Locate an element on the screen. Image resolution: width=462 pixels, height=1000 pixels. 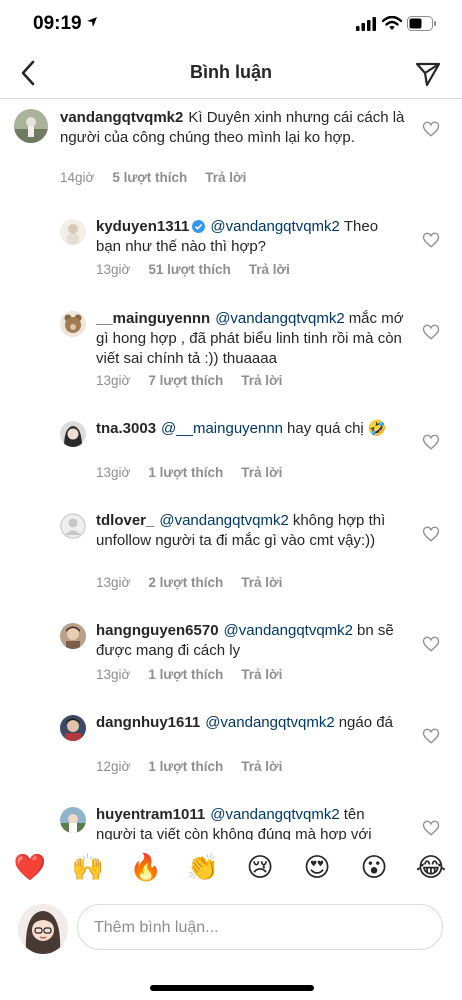
comment-time: 14giờ is located at coordinates (77, 177).